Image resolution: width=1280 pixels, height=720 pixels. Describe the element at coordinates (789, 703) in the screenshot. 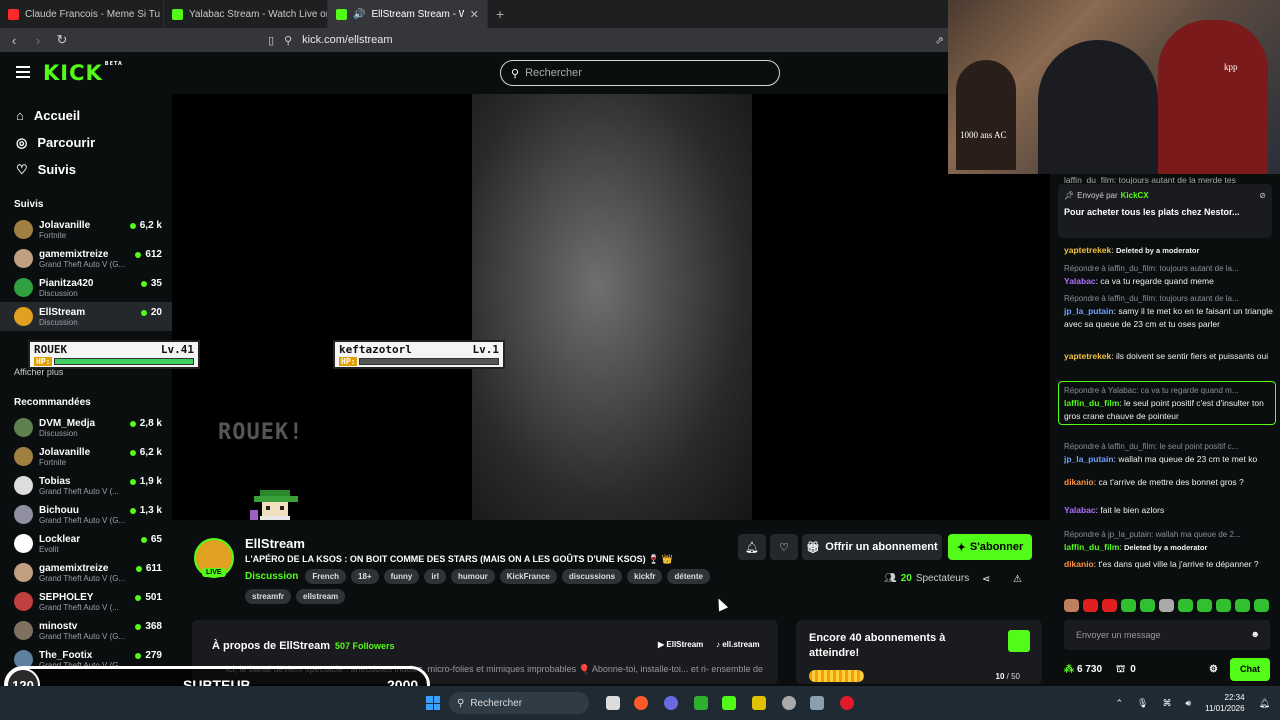

I see `app-icon` at that location.